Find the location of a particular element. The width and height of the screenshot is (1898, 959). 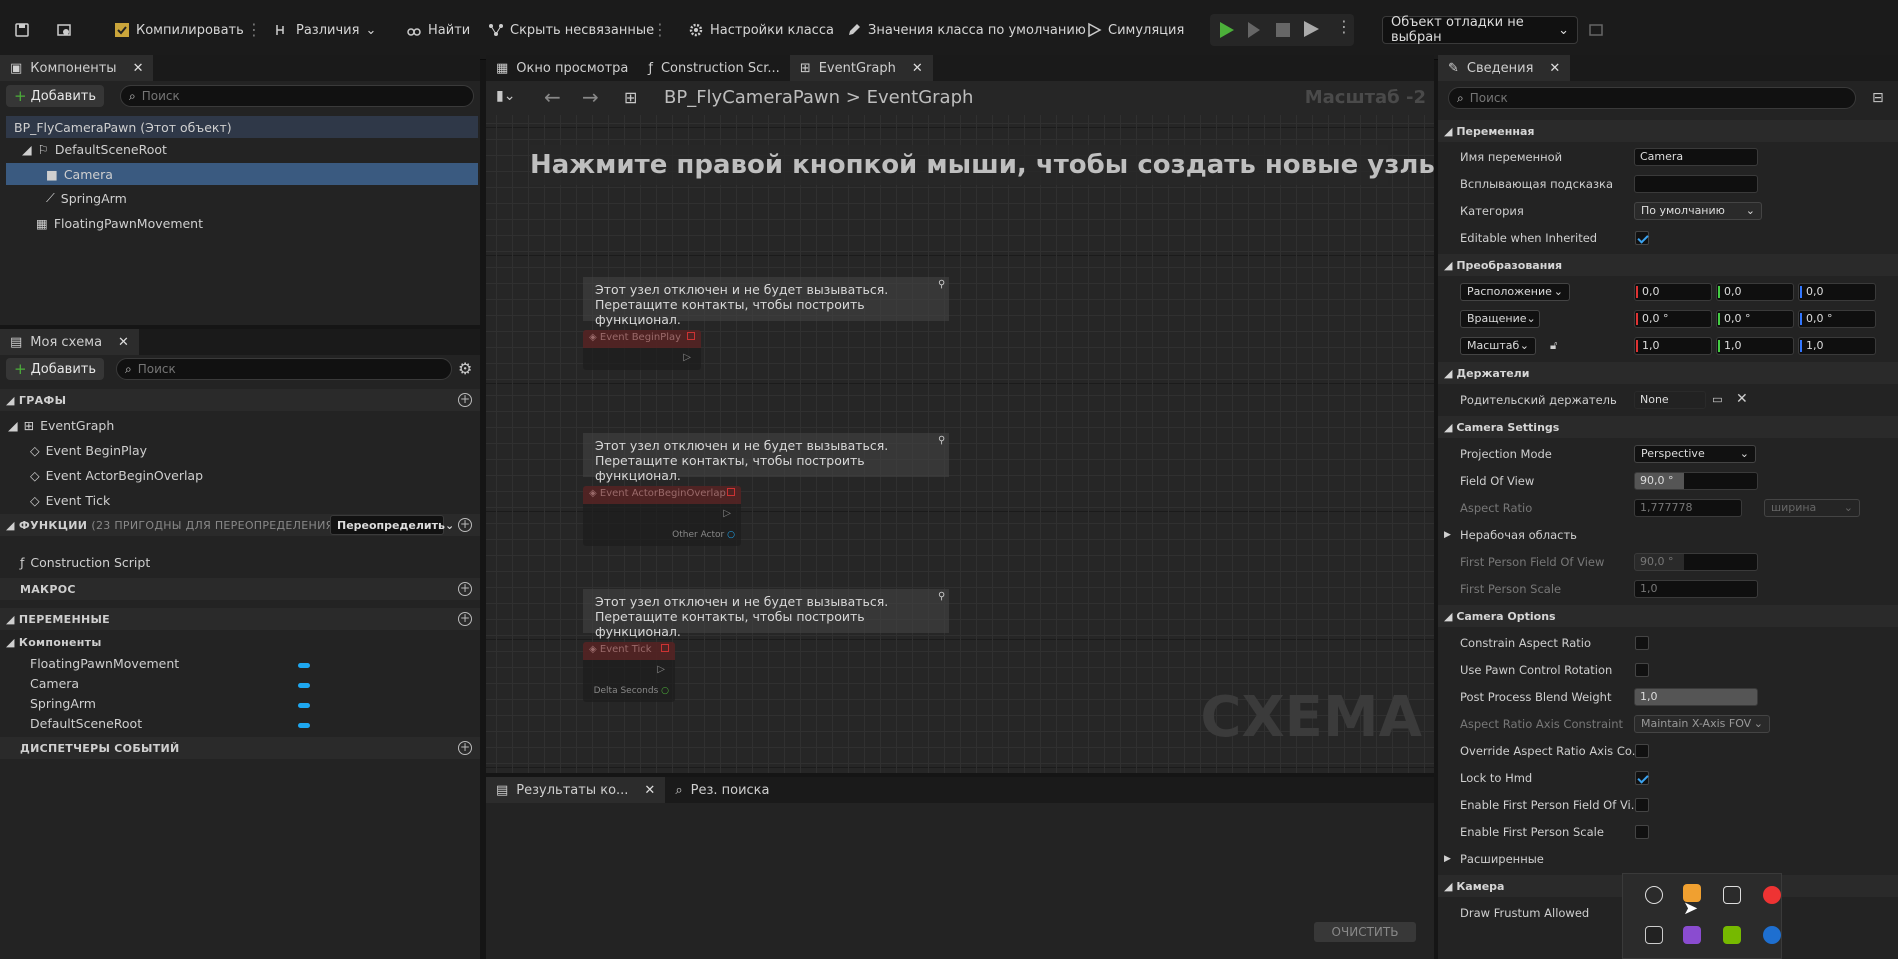

play-icon is located at coordinates (1227, 30).